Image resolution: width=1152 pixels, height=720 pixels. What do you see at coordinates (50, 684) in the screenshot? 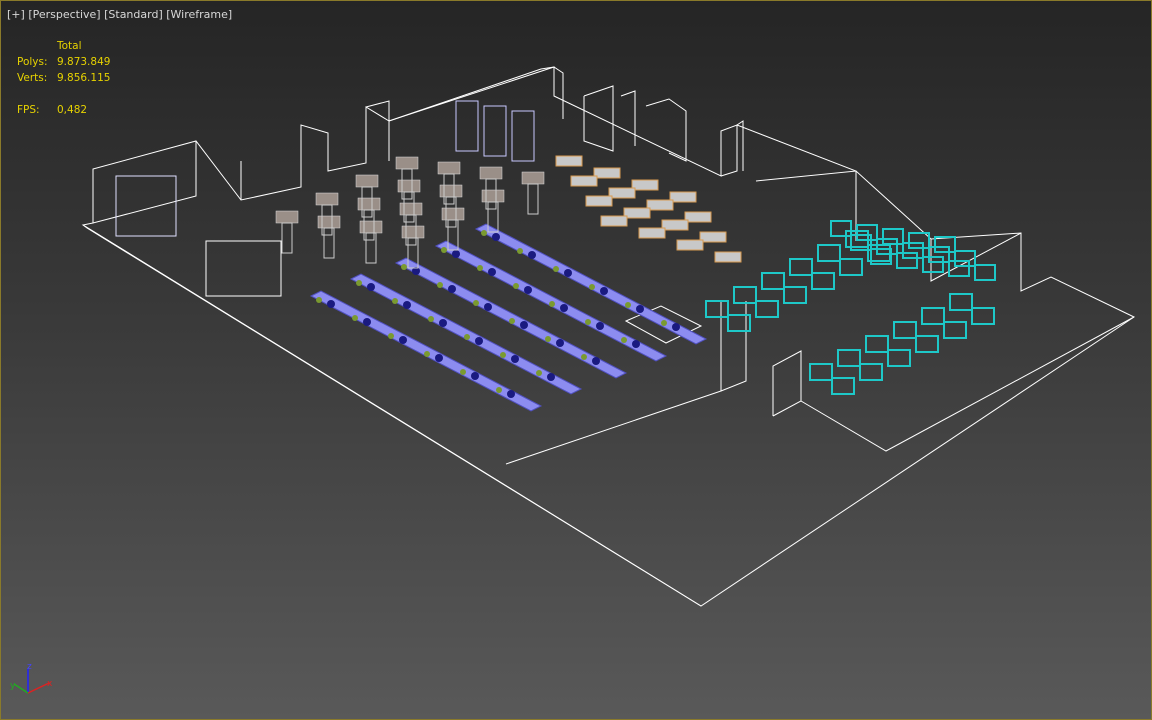
I see `axis-x-label: x` at bounding box center [50, 684].